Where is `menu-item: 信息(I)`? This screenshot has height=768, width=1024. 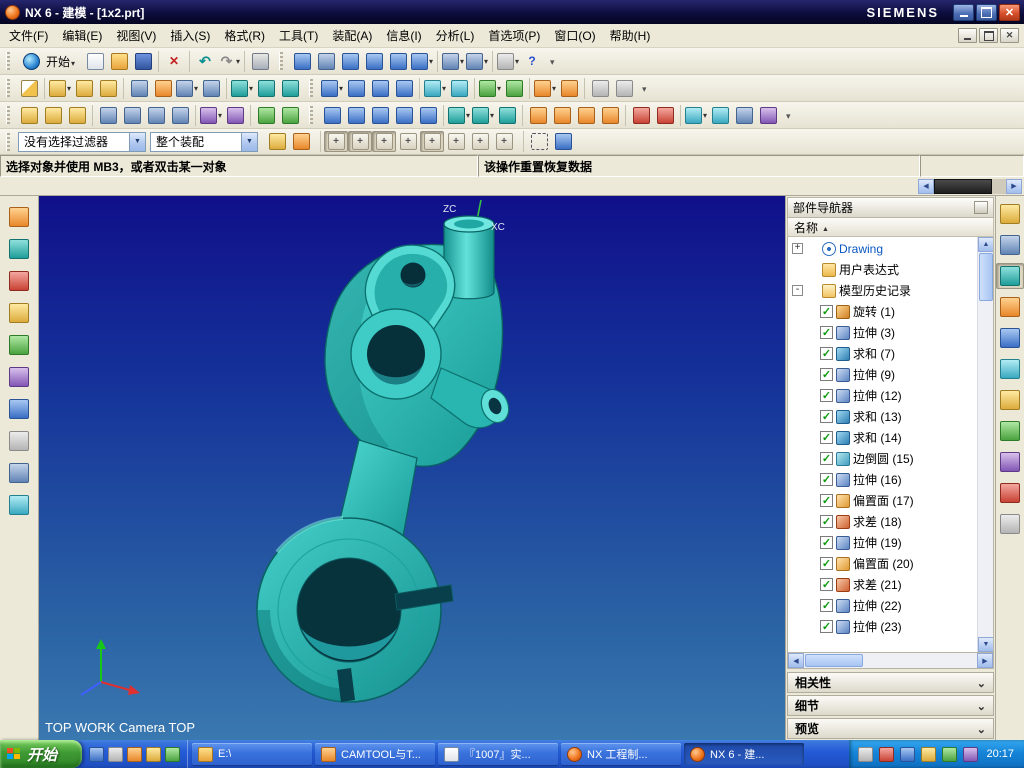 menu-item: 信息(I) is located at coordinates (403, 35).